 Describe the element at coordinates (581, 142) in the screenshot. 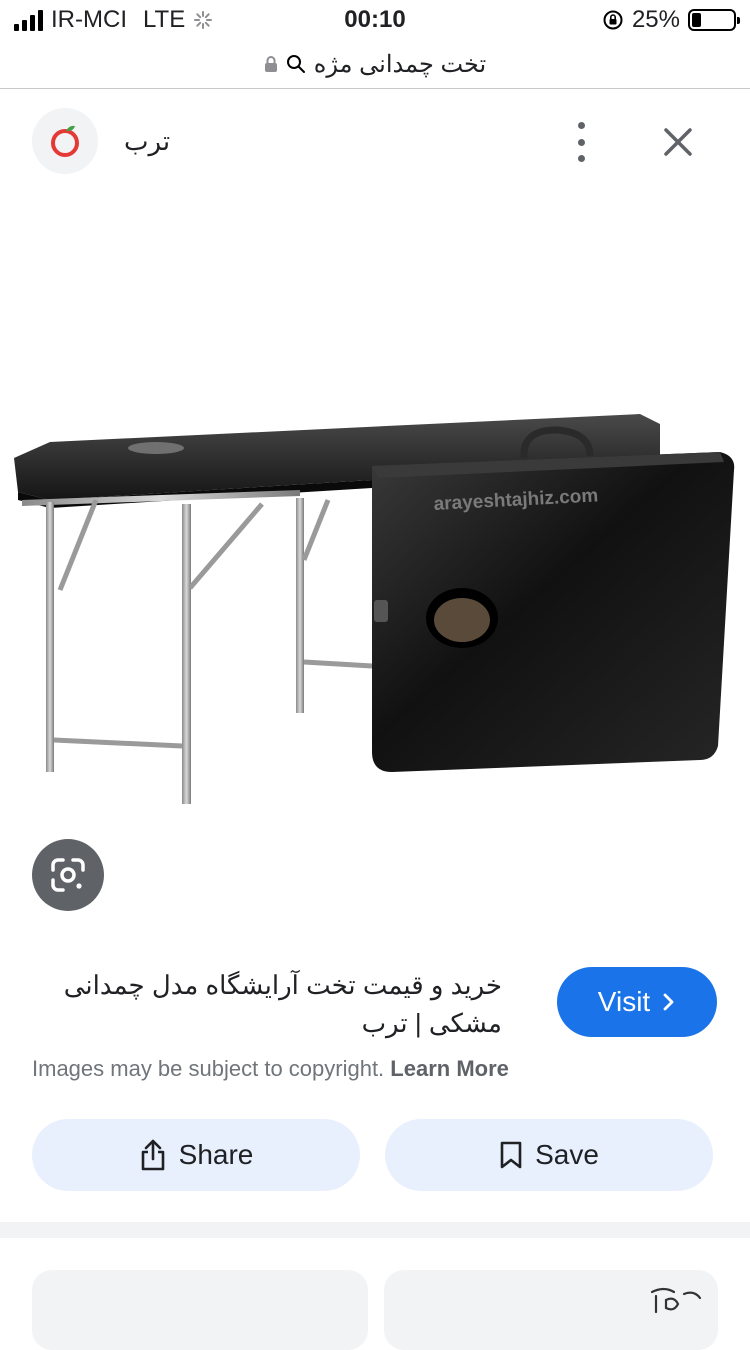

I see `more-vert-icon` at that location.